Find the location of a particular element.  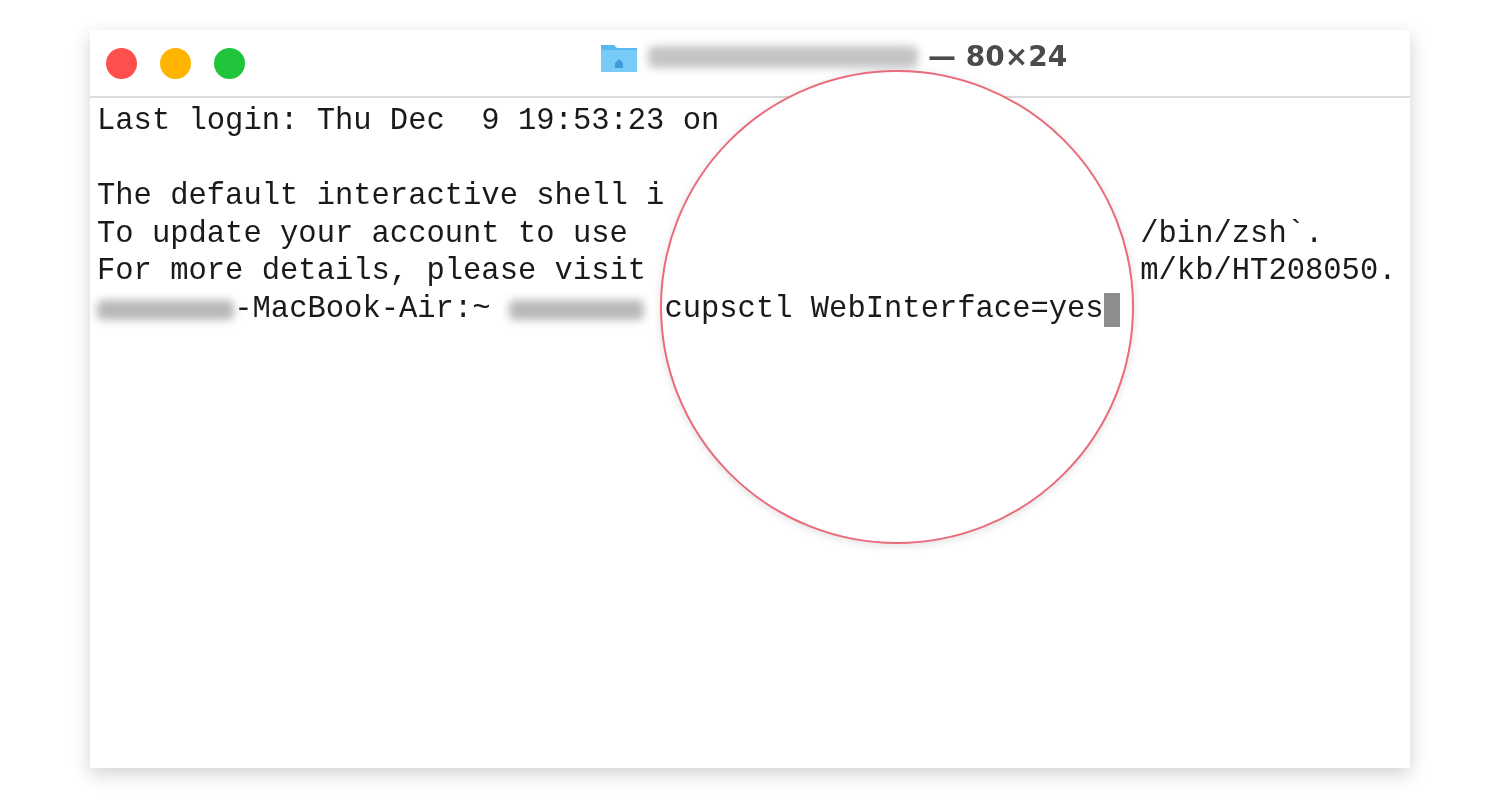

minimize-button is located at coordinates (175, 63).